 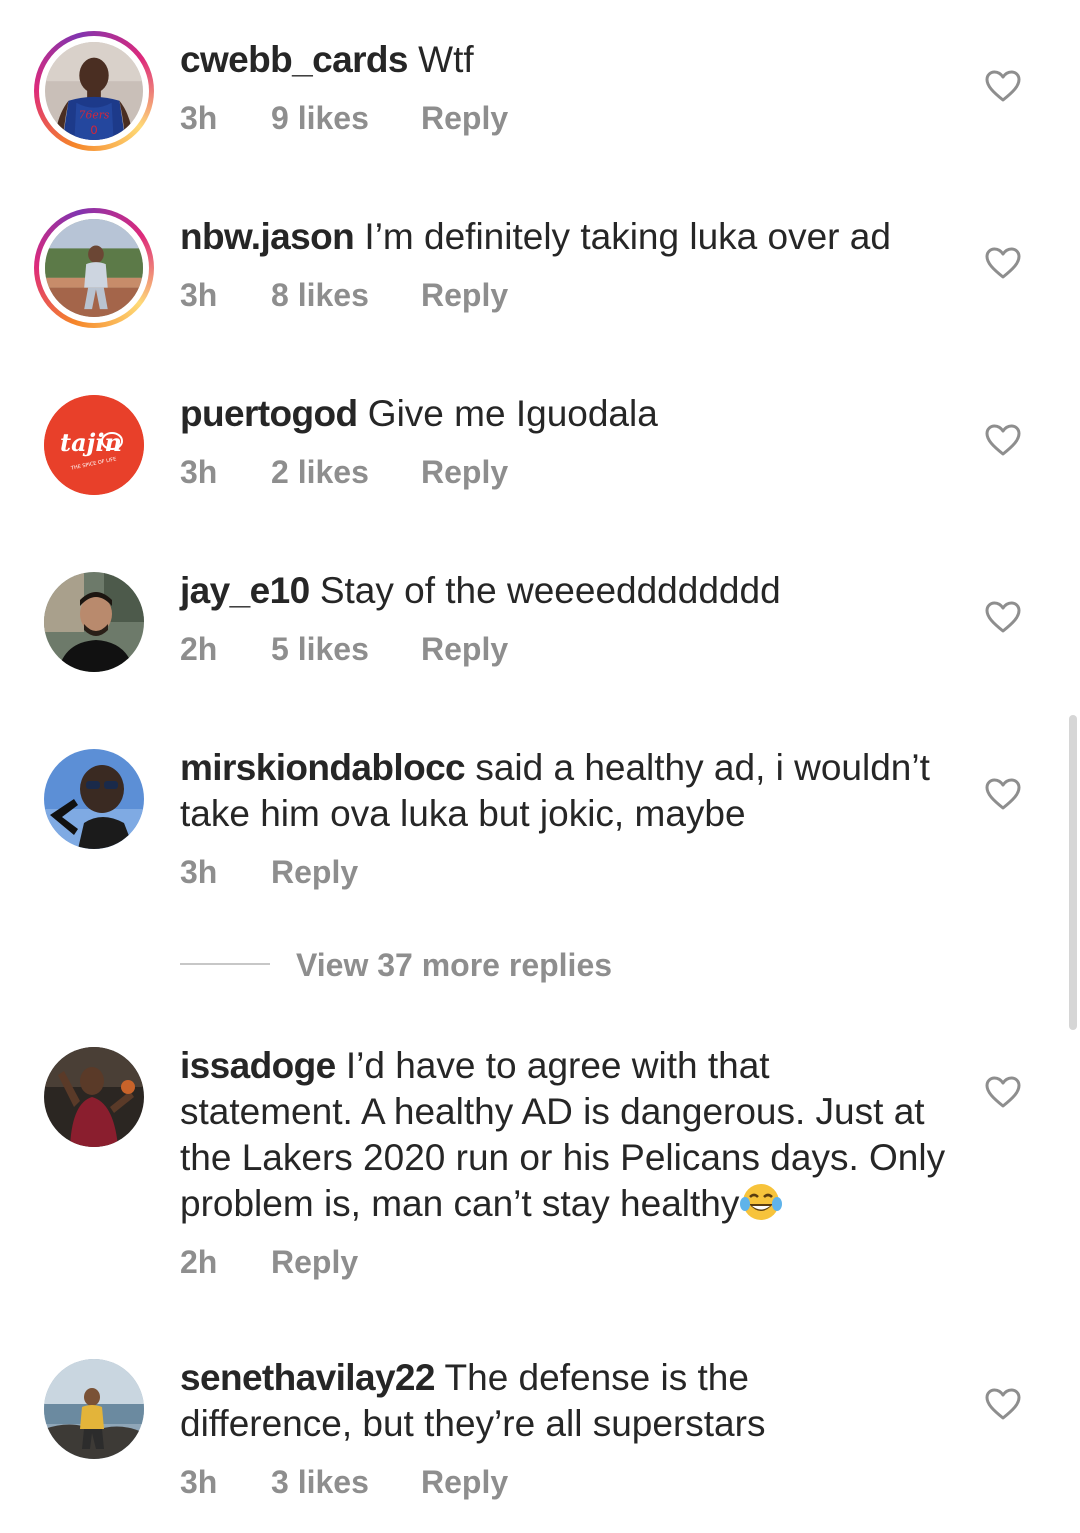 I want to click on replies-divider-line, so click(x=225, y=964).